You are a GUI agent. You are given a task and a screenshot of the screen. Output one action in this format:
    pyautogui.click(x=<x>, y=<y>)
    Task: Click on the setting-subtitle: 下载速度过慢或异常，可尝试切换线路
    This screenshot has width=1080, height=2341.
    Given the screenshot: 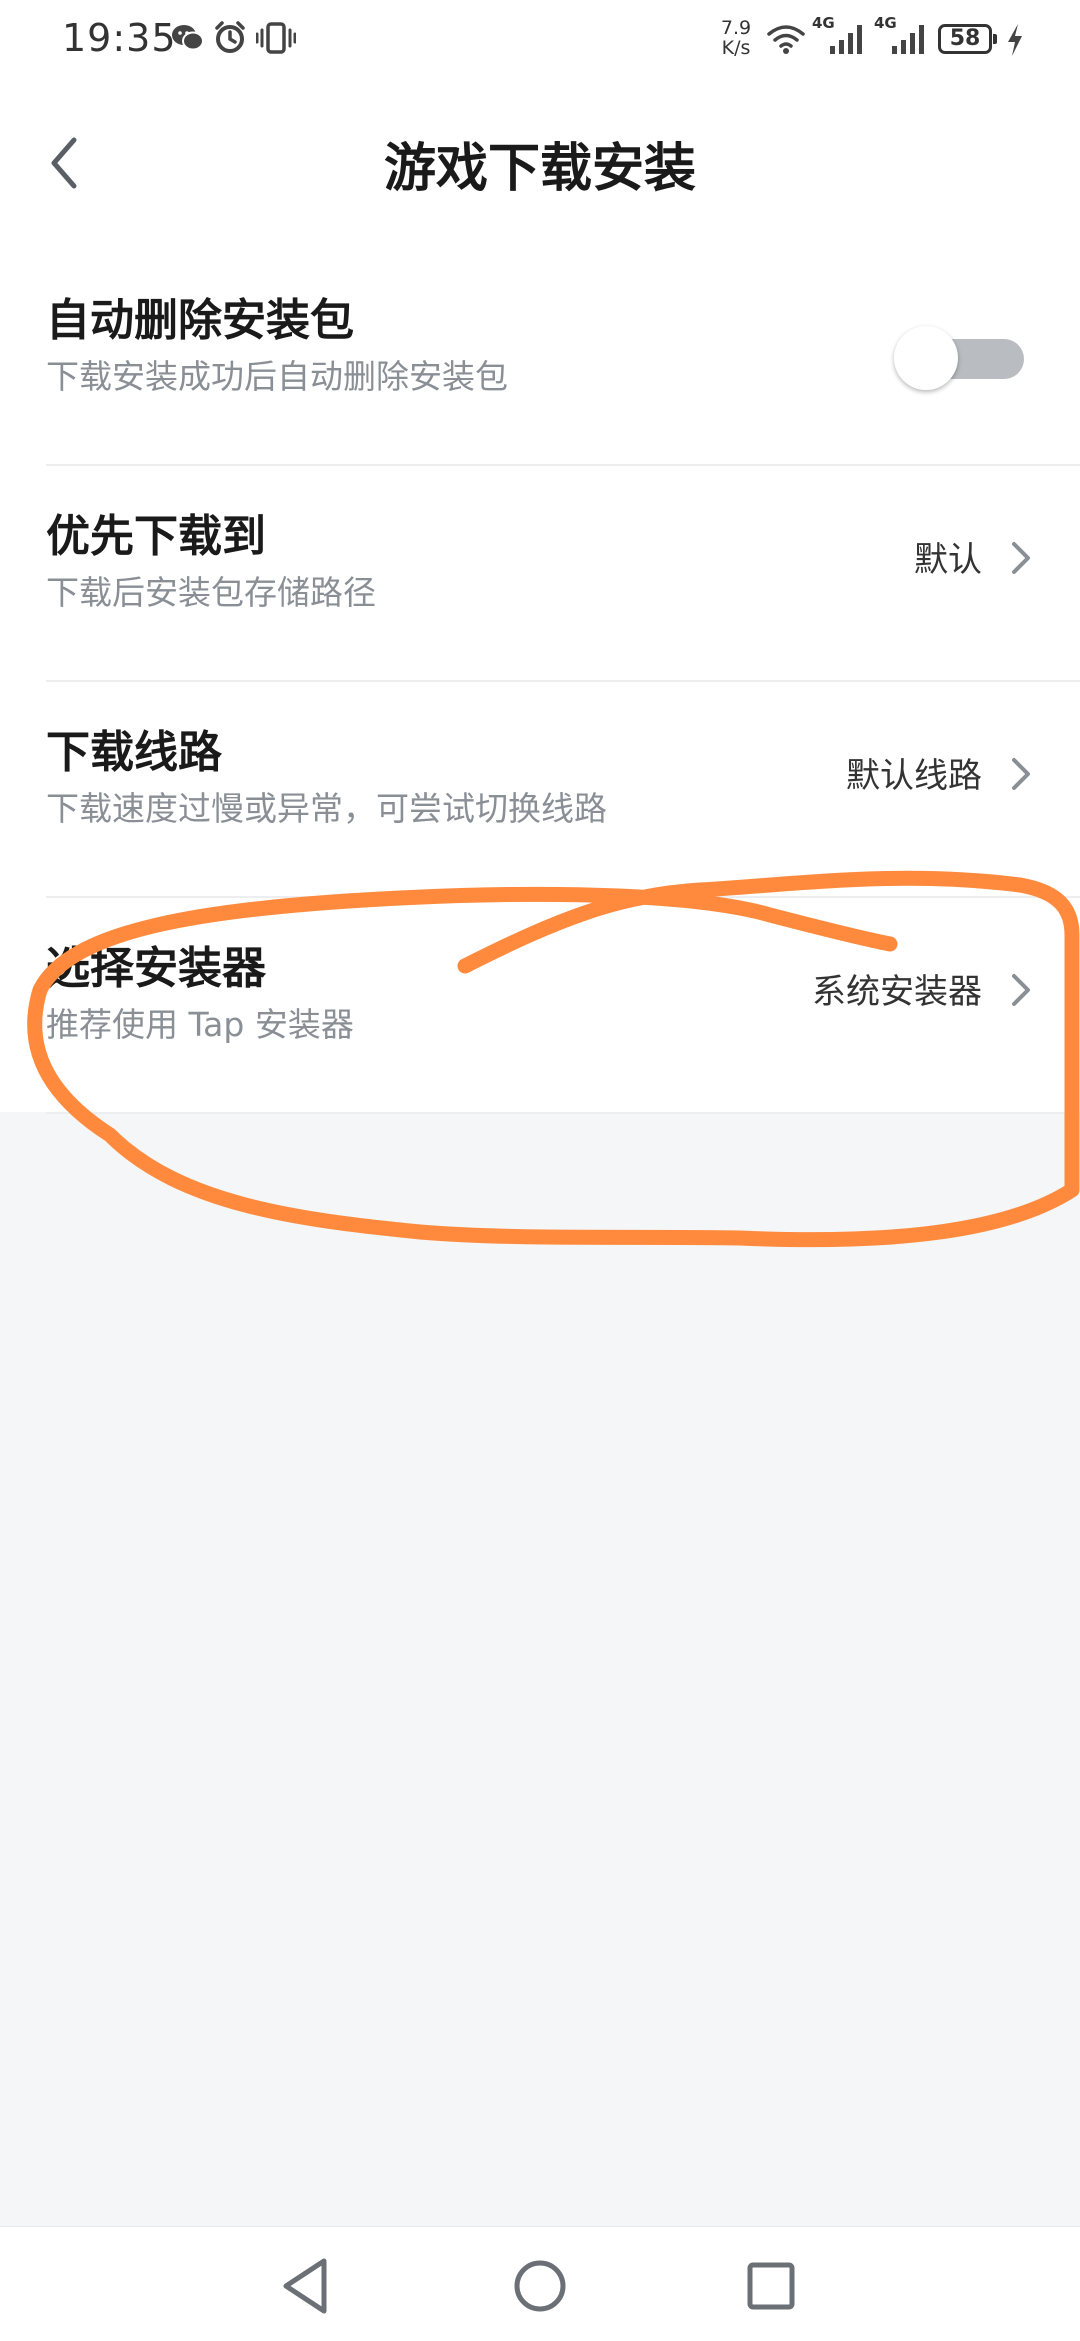 What is the action you would take?
    pyautogui.click(x=326, y=808)
    